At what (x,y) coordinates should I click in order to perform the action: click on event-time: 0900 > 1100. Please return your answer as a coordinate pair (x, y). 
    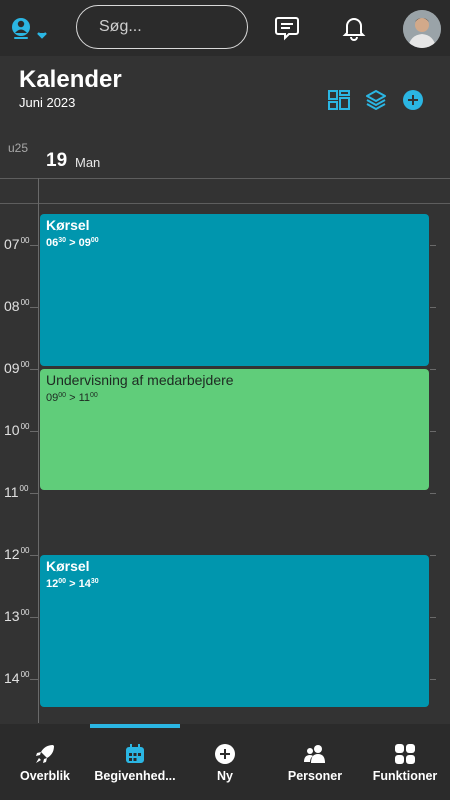
    Looking at the image, I should click on (72, 398).